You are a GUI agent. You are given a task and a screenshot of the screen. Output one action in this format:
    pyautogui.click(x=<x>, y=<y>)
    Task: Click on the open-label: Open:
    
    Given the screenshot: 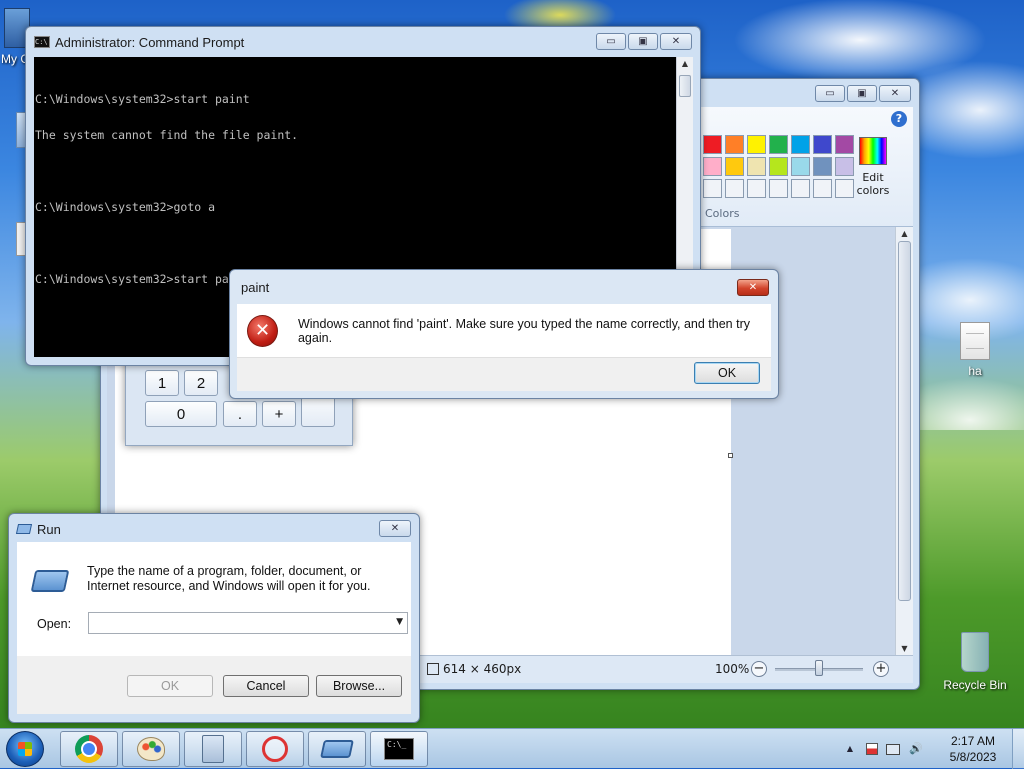 What is the action you would take?
    pyautogui.click(x=54, y=624)
    